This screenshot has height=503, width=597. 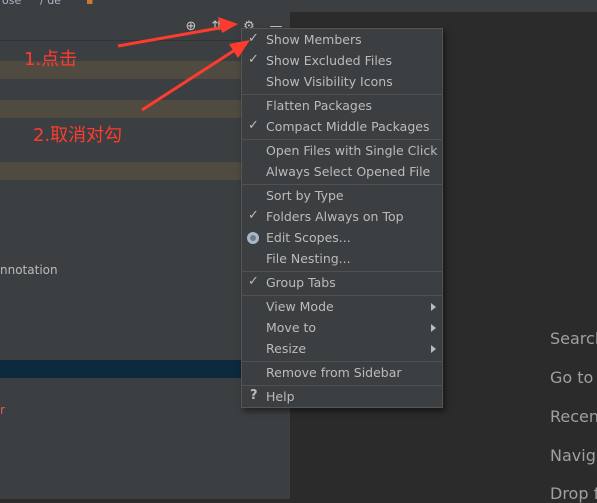 What do you see at coordinates (177, 32) in the screenshot?
I see `annotation-arrow-step1` at bounding box center [177, 32].